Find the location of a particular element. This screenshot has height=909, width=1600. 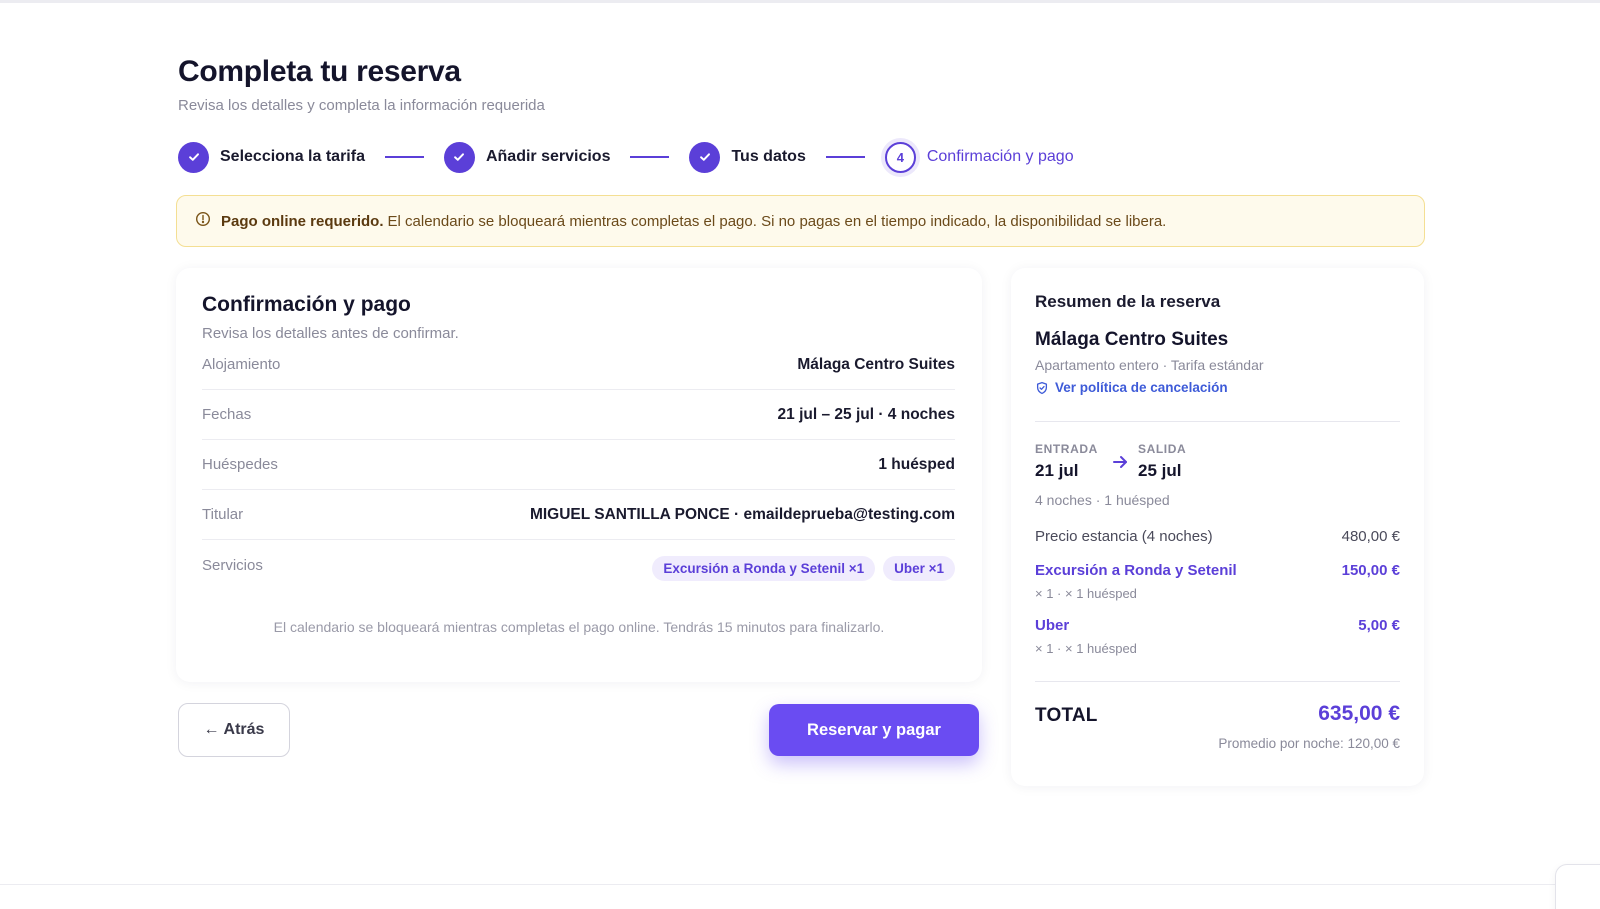

book-and-pay-button: Reservar y pagar is located at coordinates (874, 730).